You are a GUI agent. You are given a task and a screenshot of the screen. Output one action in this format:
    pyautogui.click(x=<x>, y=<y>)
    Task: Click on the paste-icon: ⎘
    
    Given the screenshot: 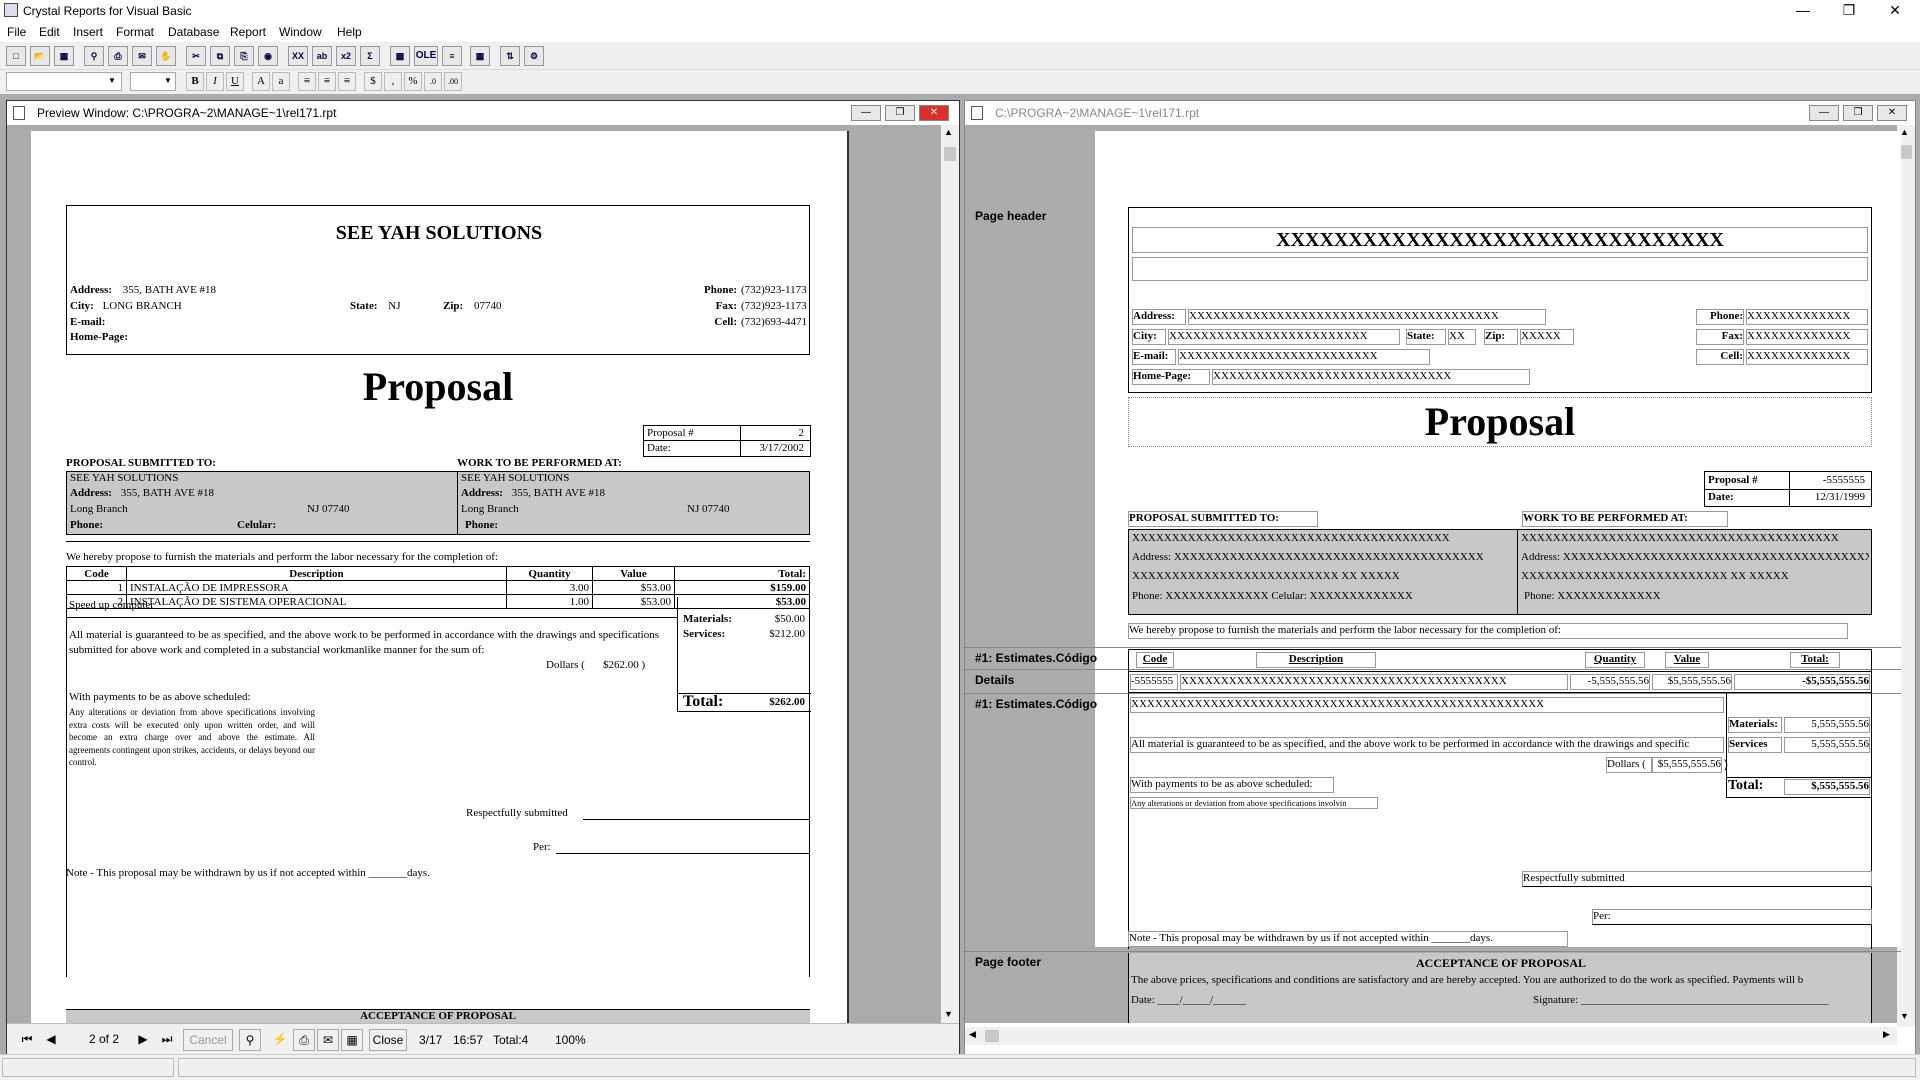 What is the action you would take?
    pyautogui.click(x=244, y=56)
    